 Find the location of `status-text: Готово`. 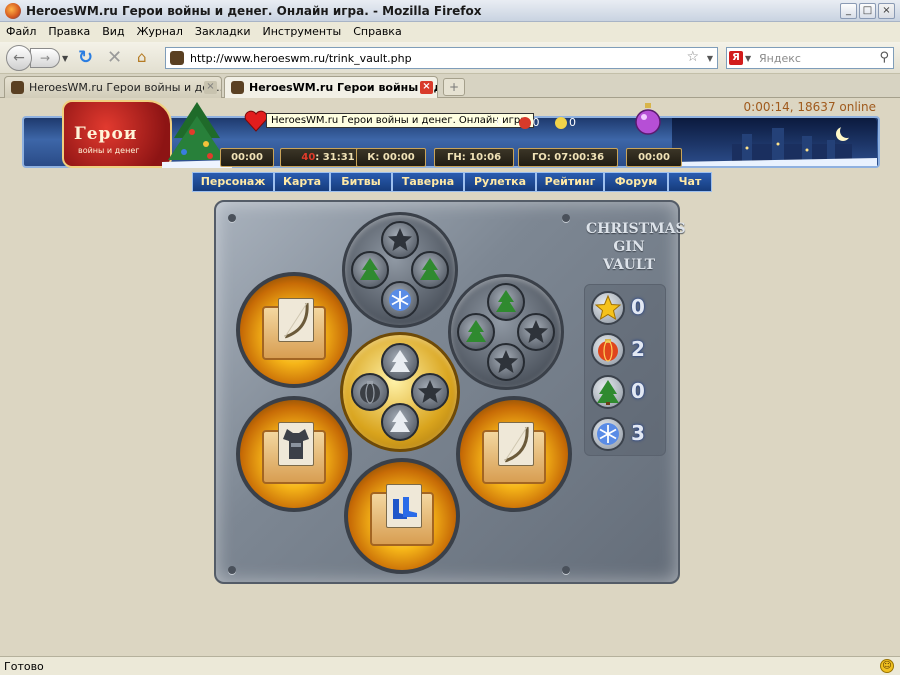

status-text: Готово is located at coordinates (24, 666).